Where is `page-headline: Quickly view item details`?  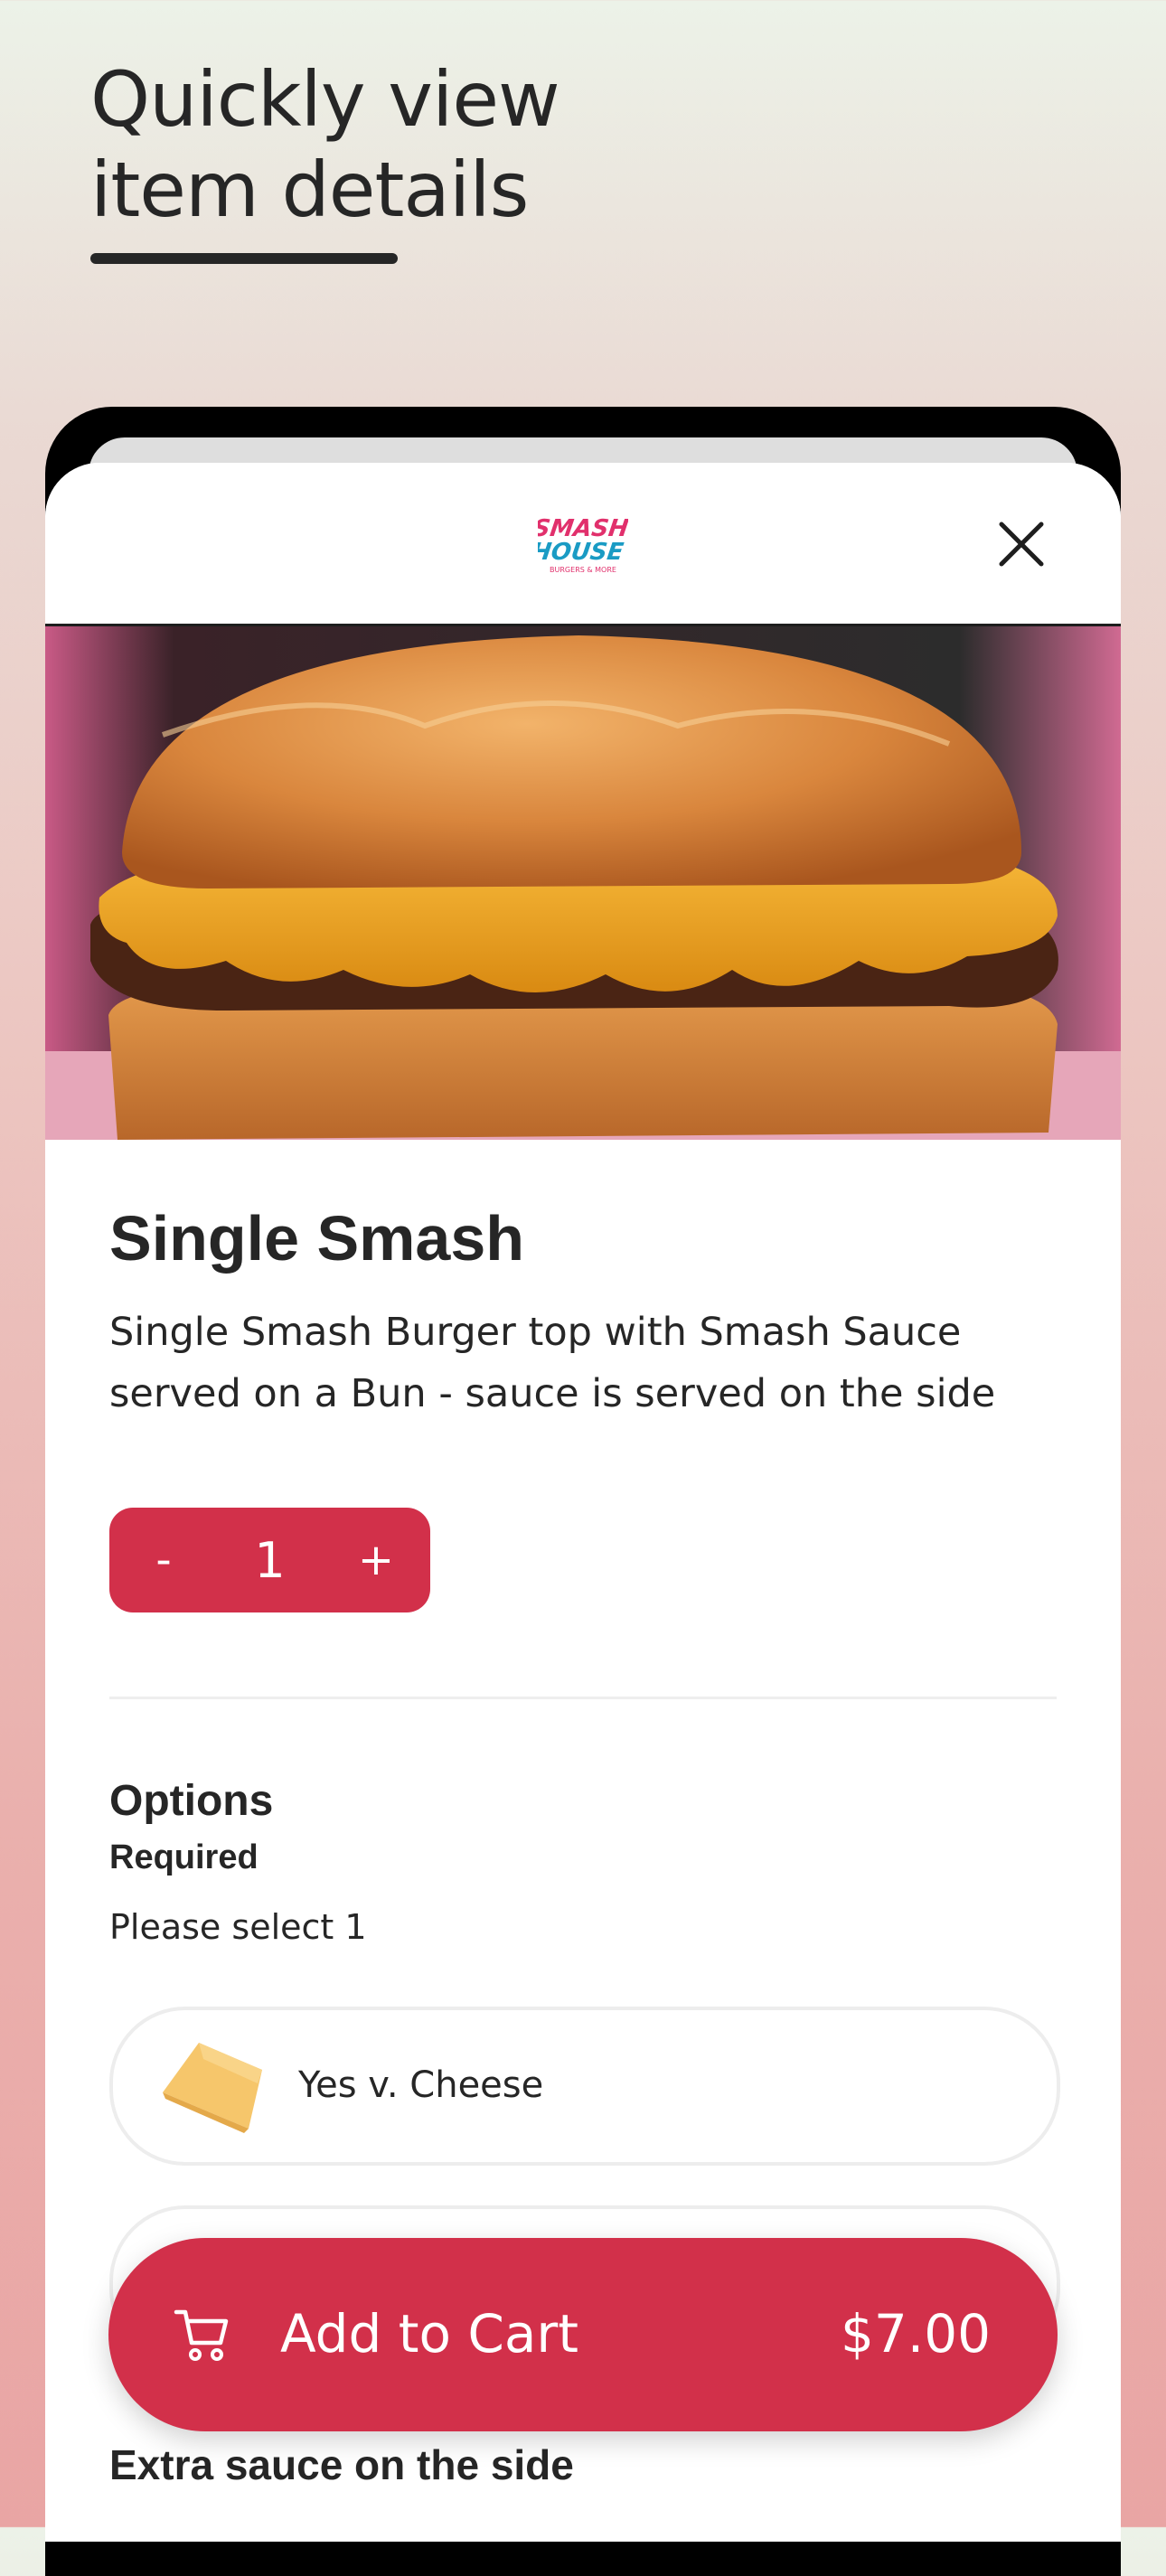
page-headline: Quickly view item details is located at coordinates (325, 145).